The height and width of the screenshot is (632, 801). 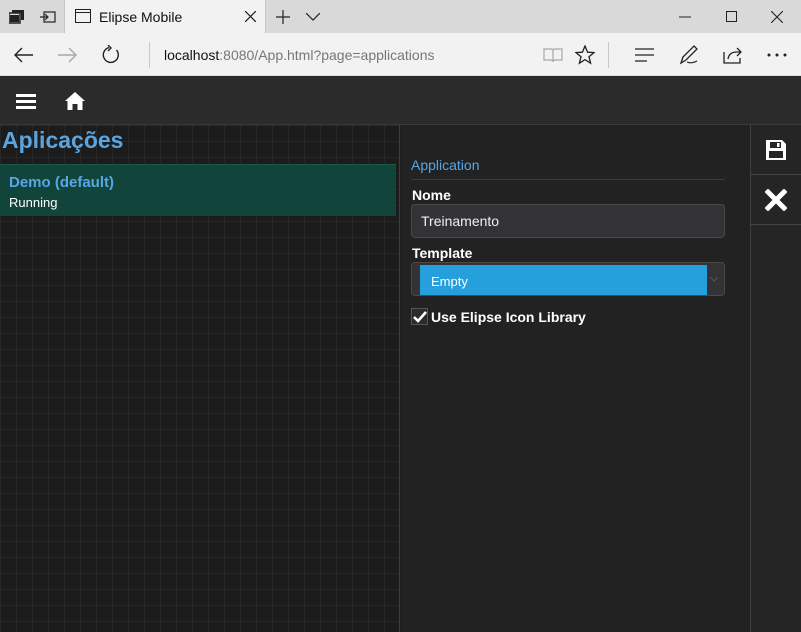 I want to click on cancel-button, so click(x=776, y=200).